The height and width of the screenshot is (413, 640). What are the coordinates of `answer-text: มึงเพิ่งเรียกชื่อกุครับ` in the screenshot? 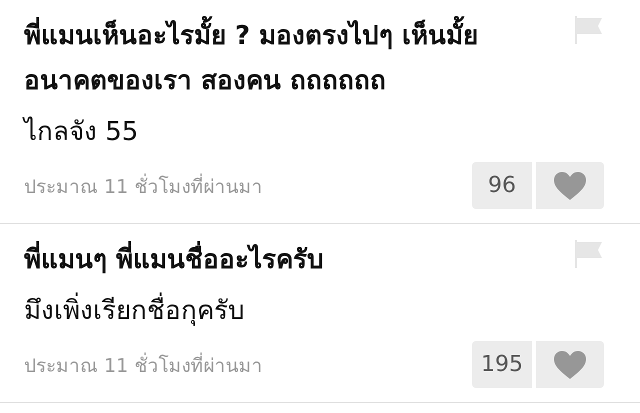 It's located at (314, 311).